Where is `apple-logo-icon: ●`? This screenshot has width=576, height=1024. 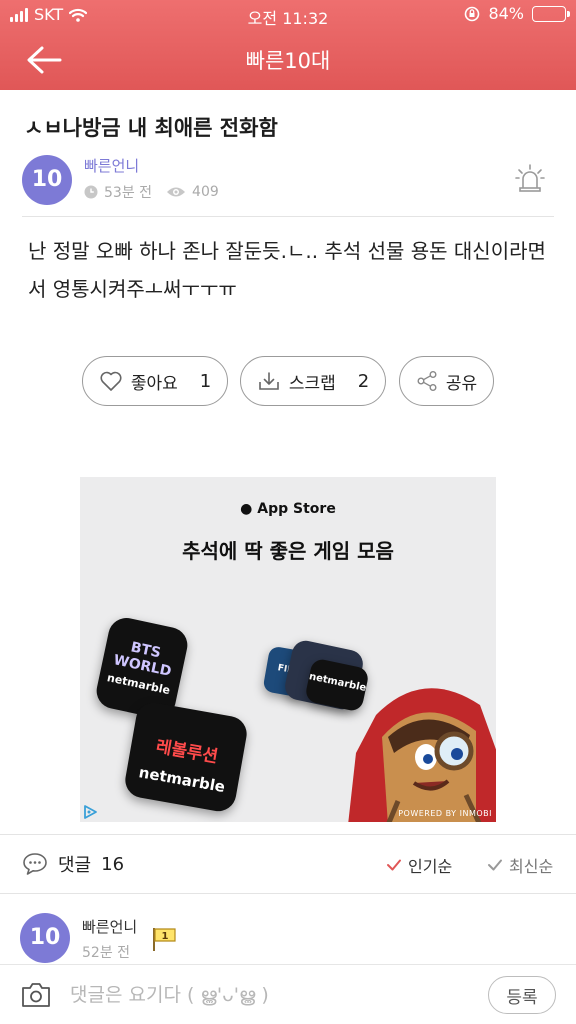 apple-logo-icon: ● is located at coordinates (246, 509).